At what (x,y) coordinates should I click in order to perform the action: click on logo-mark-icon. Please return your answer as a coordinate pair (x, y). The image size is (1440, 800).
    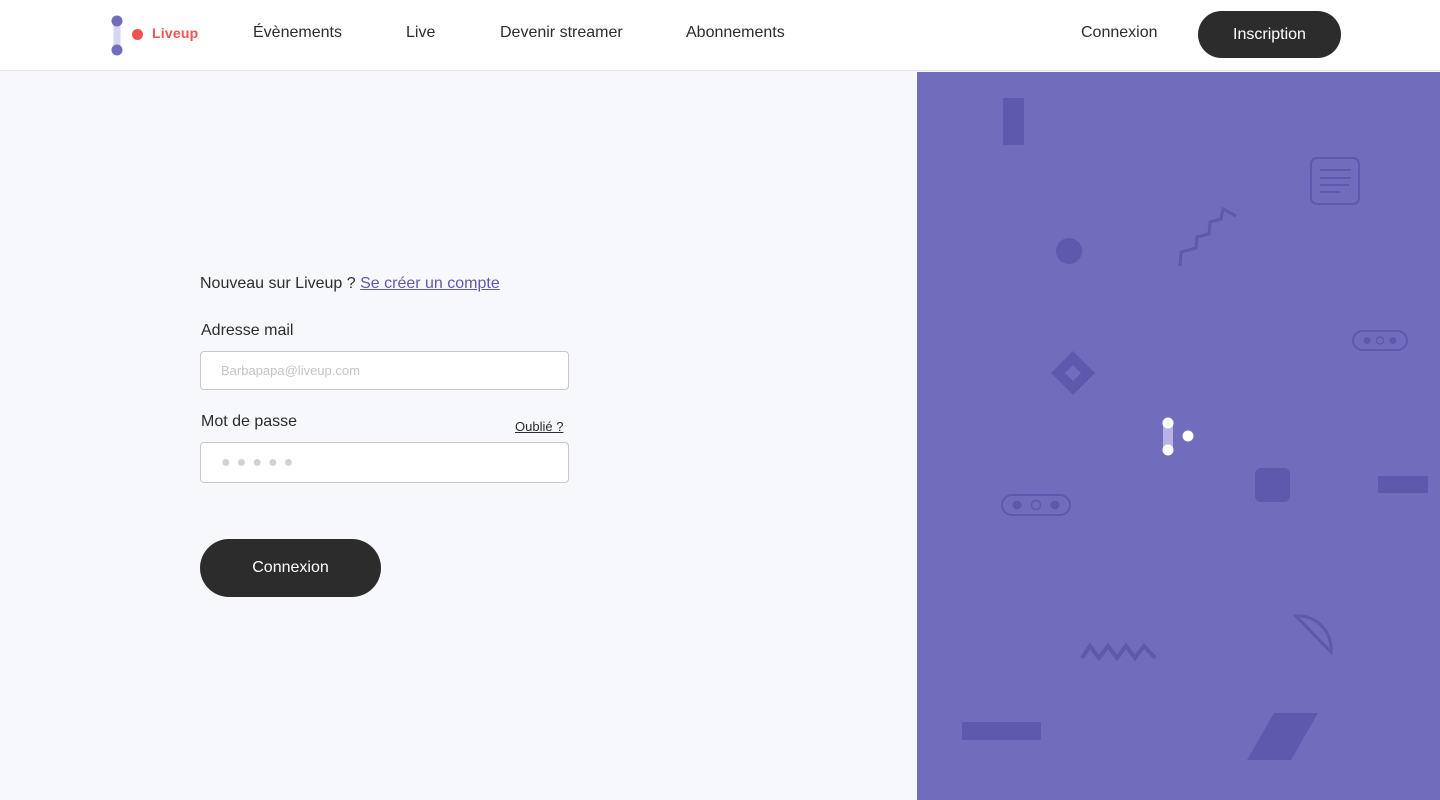
    Looking at the image, I should click on (117, 35).